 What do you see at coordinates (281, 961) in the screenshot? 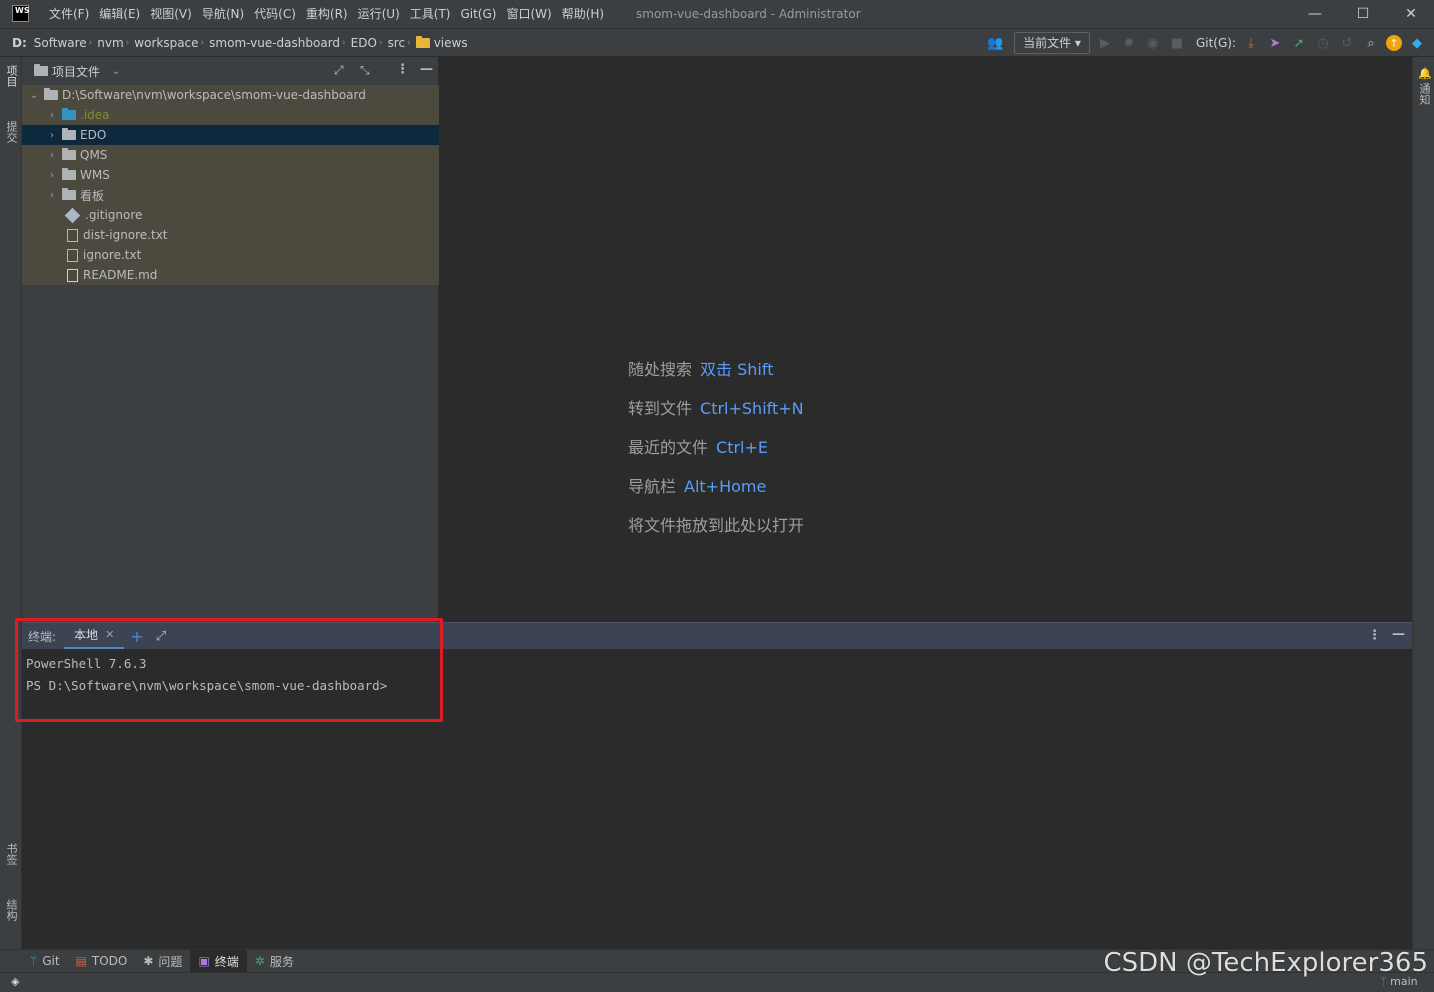
I see `bottom-tab-label: 服务` at bounding box center [281, 961].